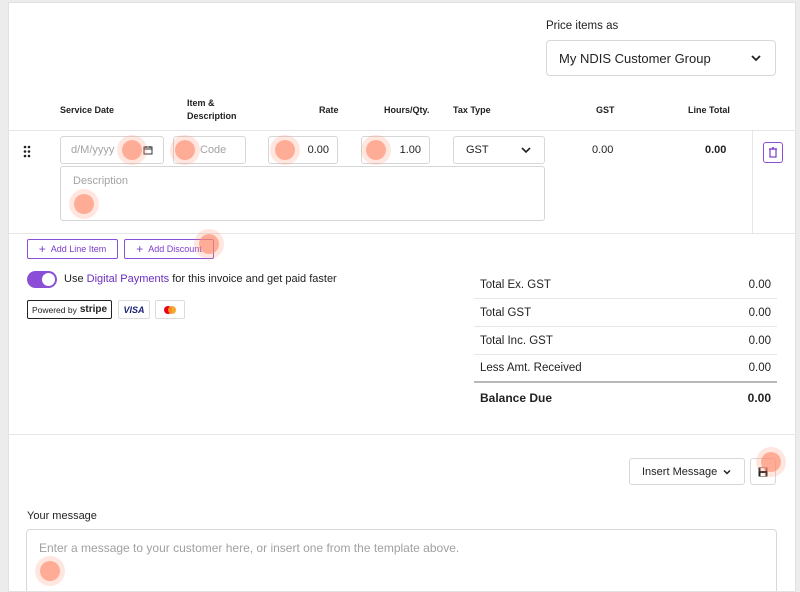 The image size is (800, 592). What do you see at coordinates (625, 285) in the screenshot?
I see `total-ex-gst-row: Total Ex. GST 0.00` at bounding box center [625, 285].